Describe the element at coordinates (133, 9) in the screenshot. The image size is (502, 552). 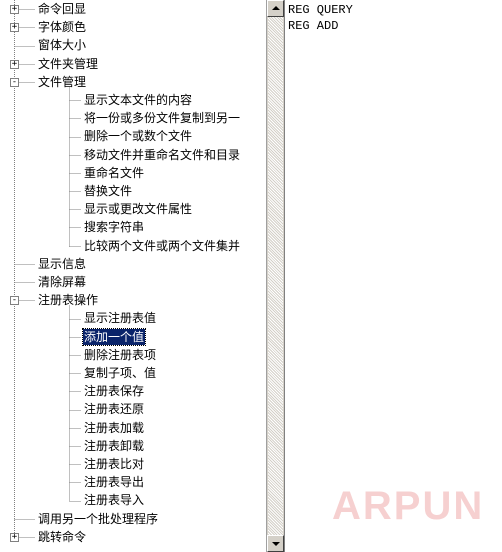
I see `tree-node: + 命令回显` at that location.